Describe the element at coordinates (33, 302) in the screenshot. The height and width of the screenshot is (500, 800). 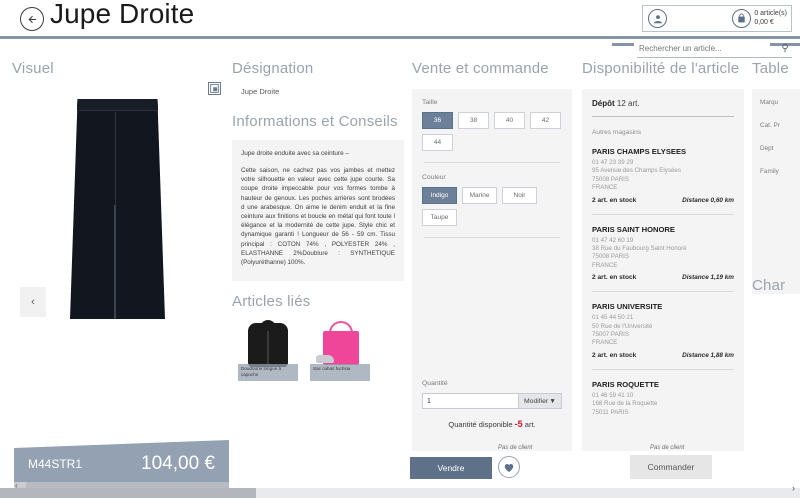
I see `previous-image-button: ‹` at that location.